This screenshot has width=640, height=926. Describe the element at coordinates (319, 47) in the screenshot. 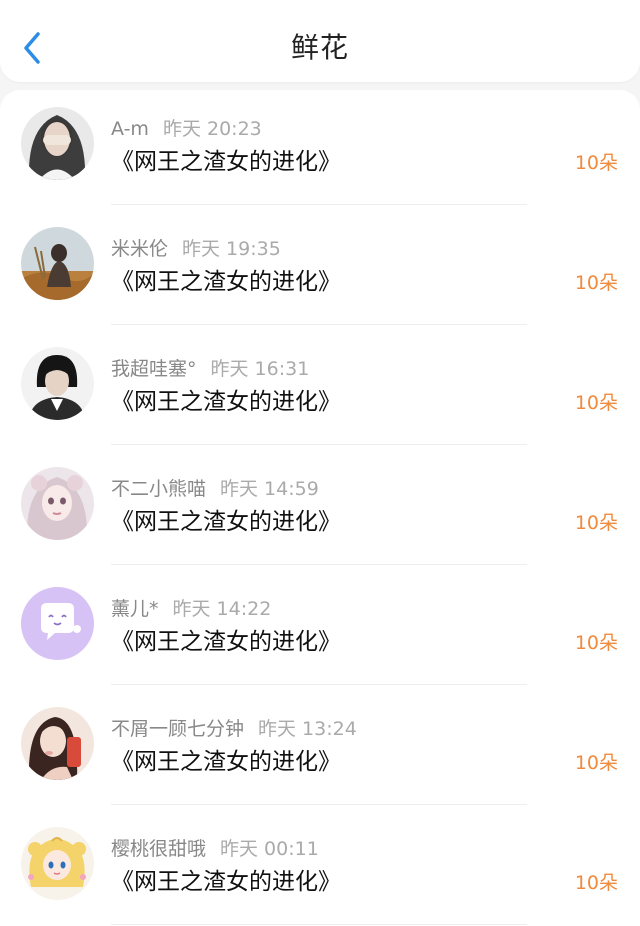

I see `page-title: 鲜花` at that location.